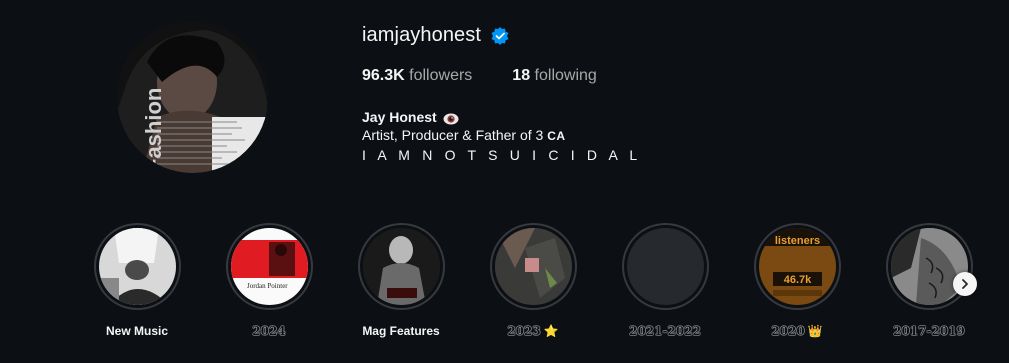  Describe the element at coordinates (269, 331) in the screenshot. I see `highlight-label: 2024` at that location.